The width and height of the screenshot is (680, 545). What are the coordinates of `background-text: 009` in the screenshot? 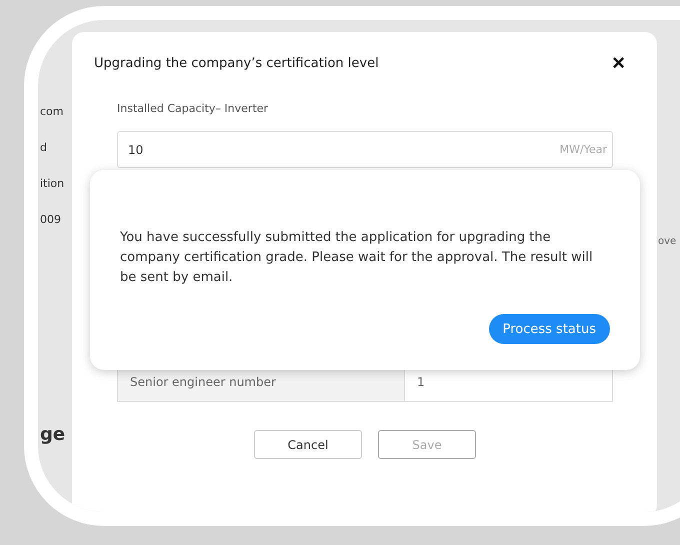 It's located at (50, 219).